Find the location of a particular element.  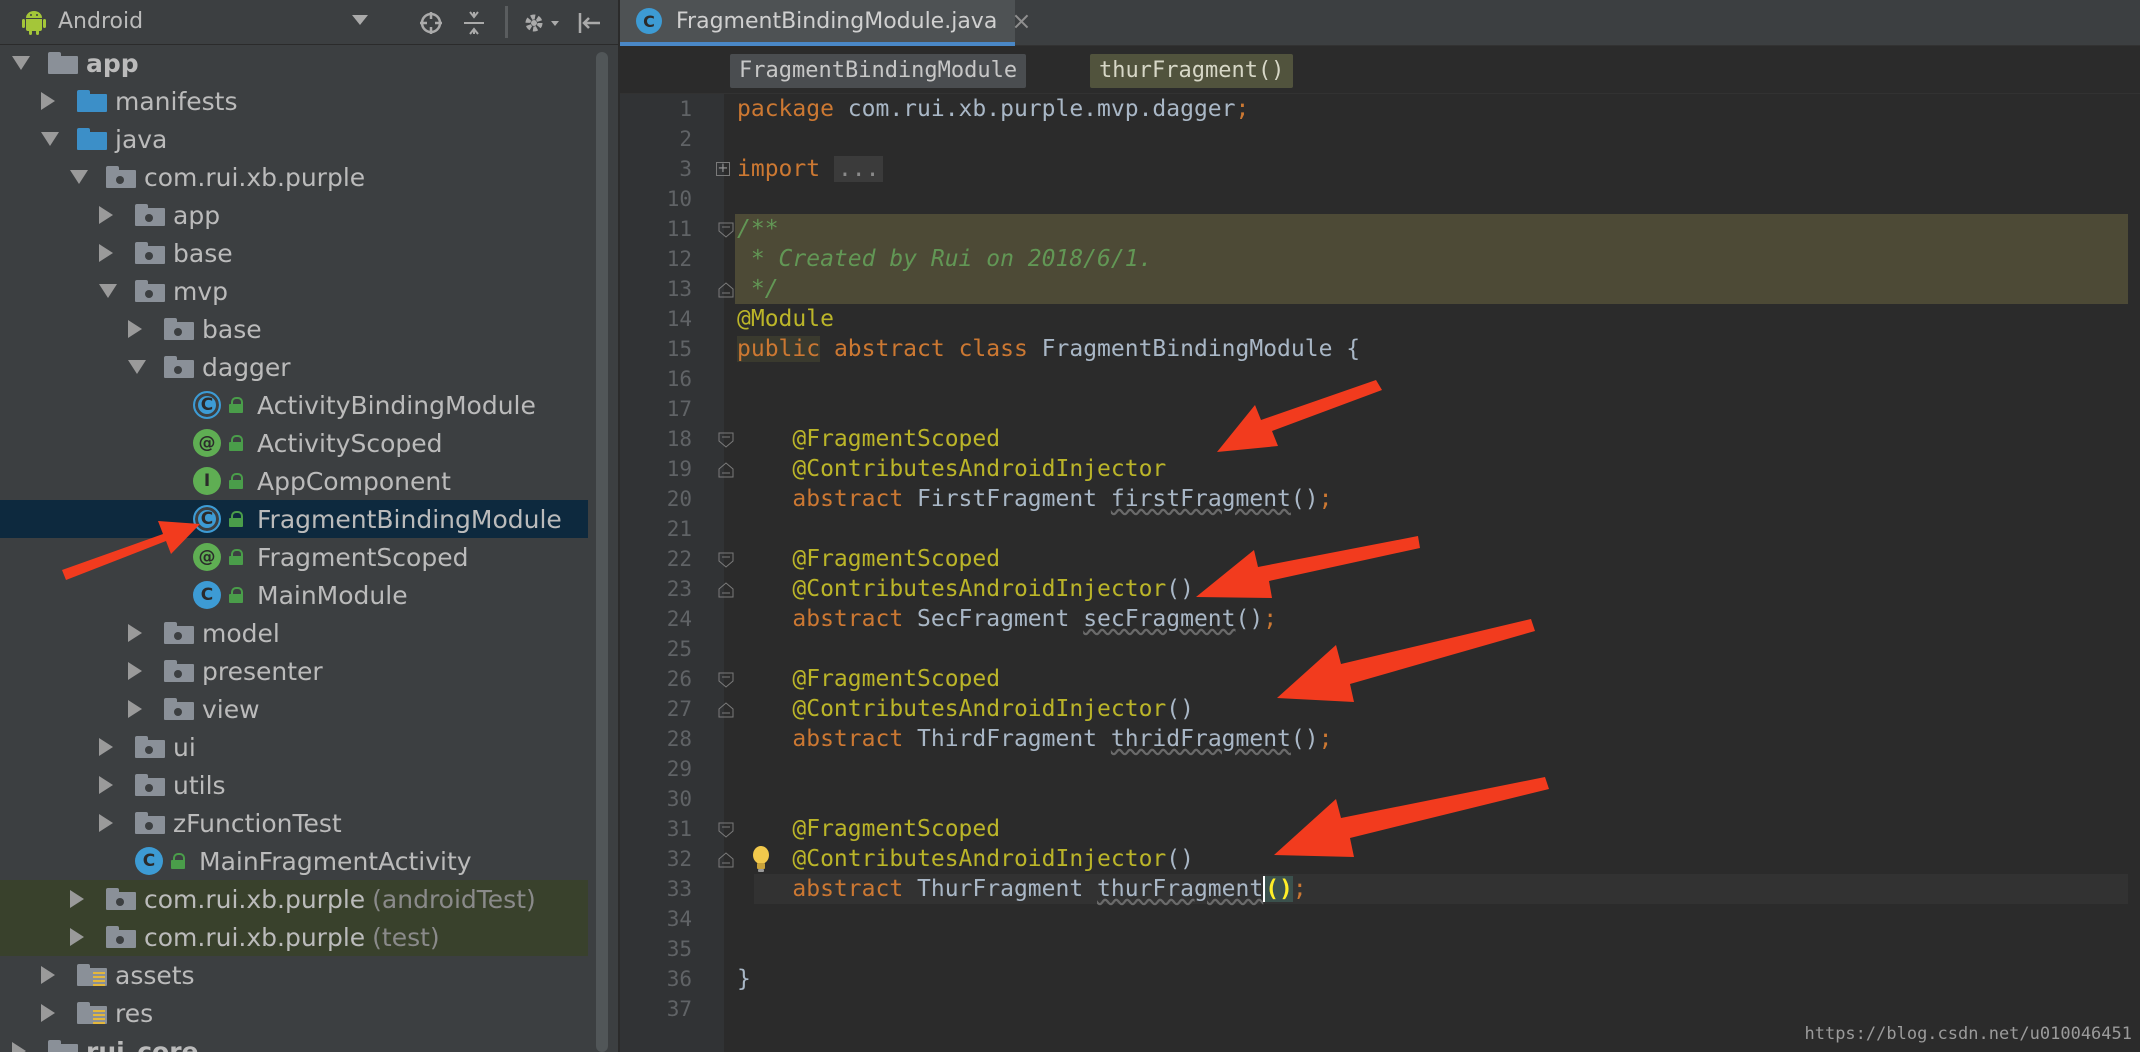

tree-item: view is located at coordinates (294, 709).